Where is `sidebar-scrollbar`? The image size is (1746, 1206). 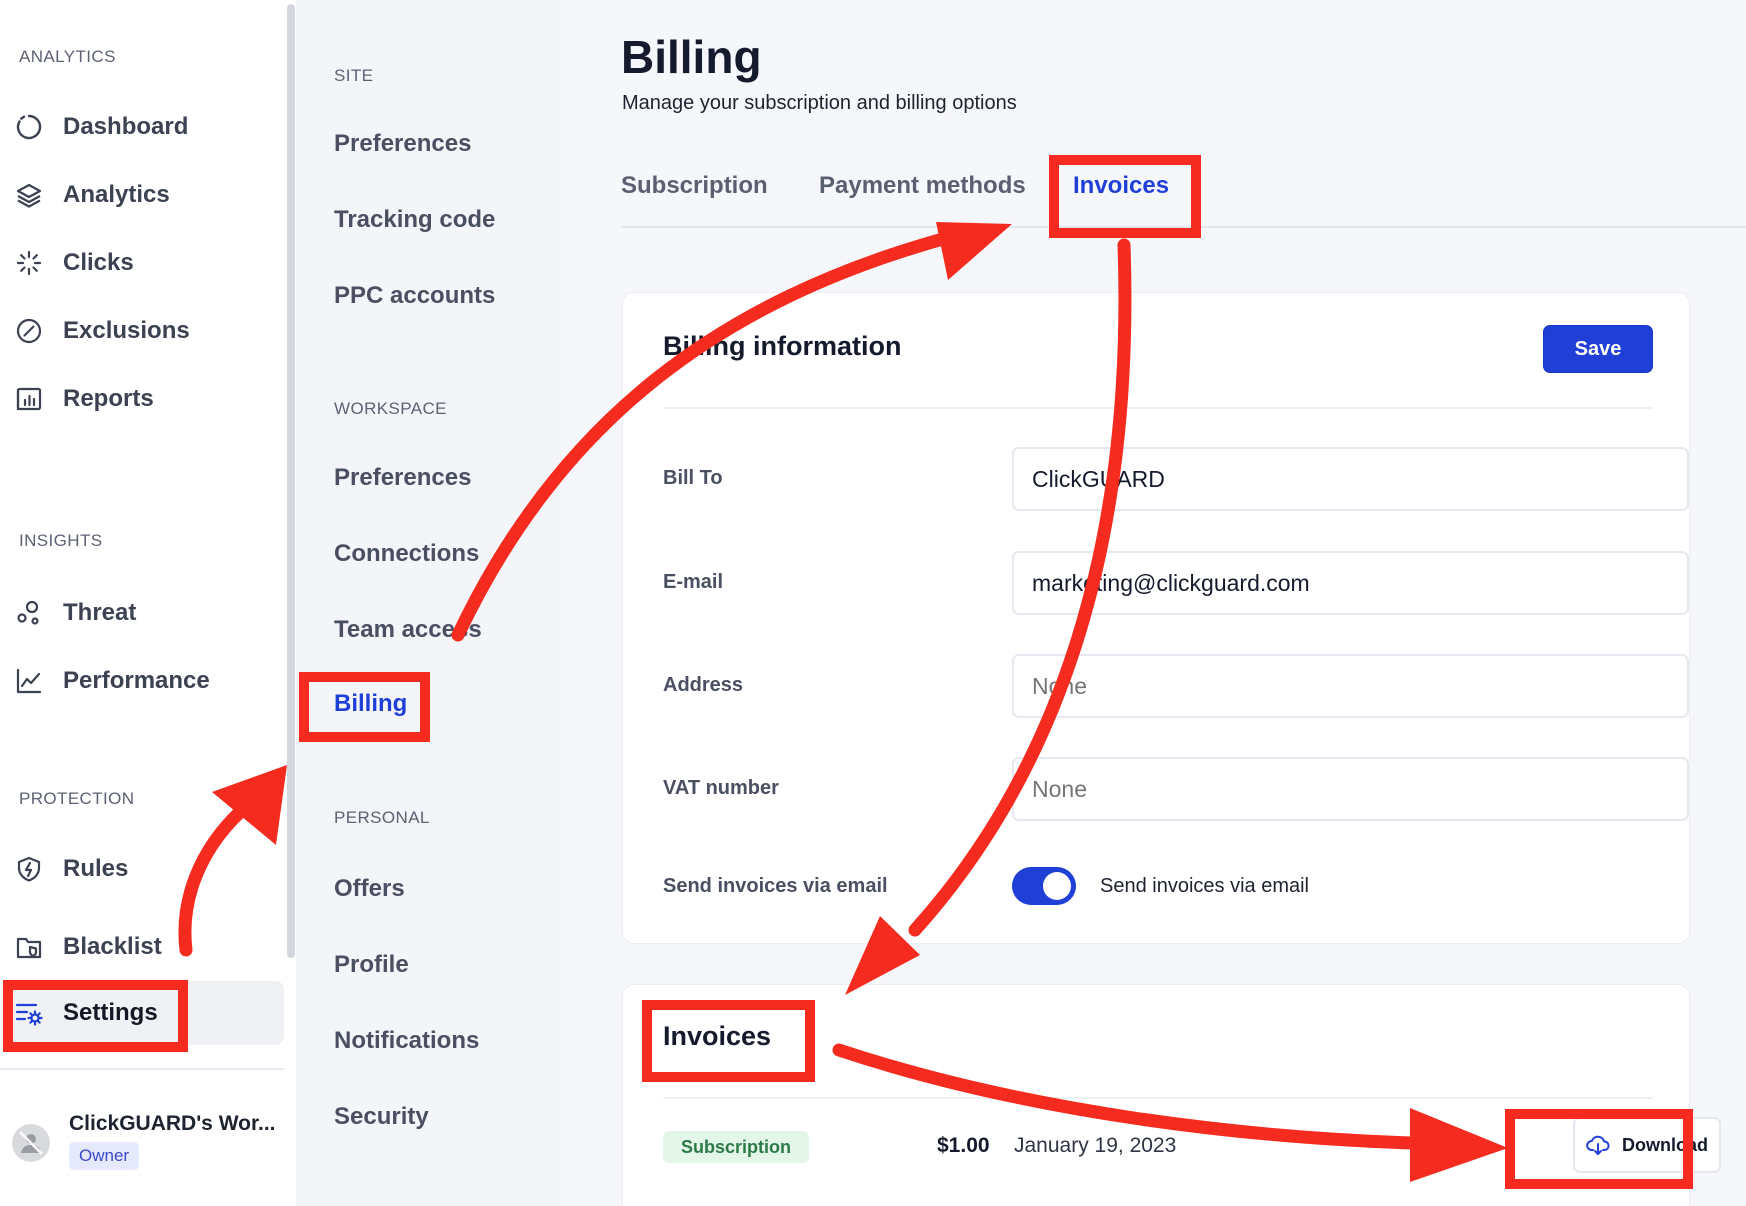 sidebar-scrollbar is located at coordinates (291, 481).